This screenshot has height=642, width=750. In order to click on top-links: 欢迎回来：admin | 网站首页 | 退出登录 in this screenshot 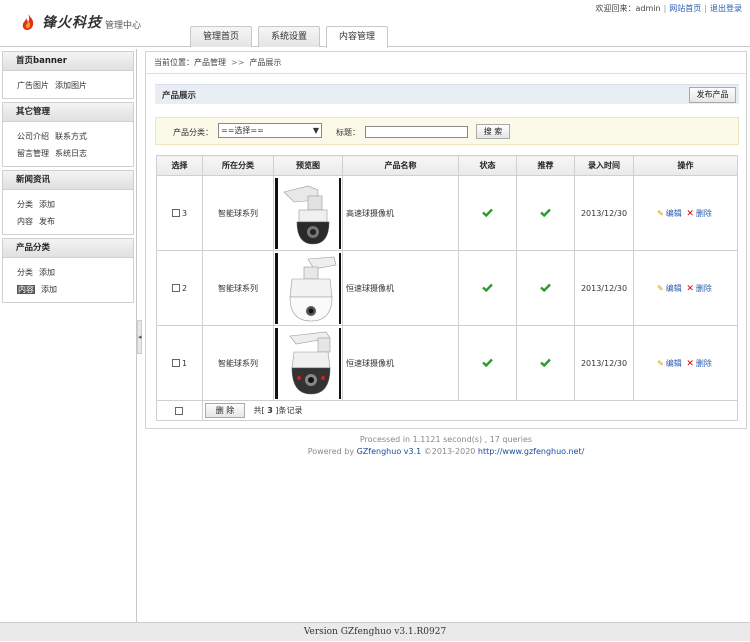, I will do `click(668, 8)`.